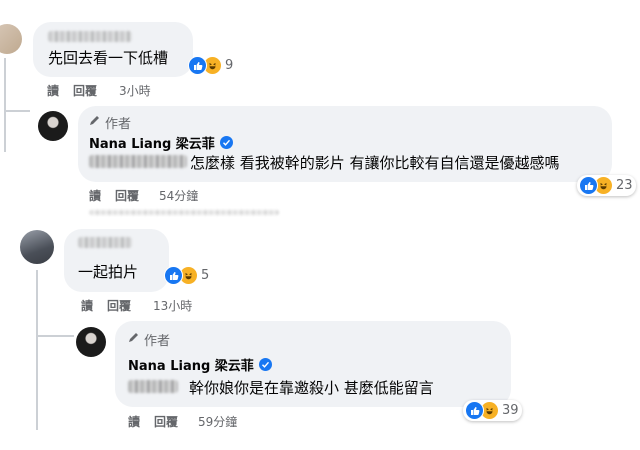 The height and width of the screenshot is (450, 640). Describe the element at coordinates (311, 388) in the screenshot. I see `reply-text: 幹你娘你是在靠邀殺小 甚麼低能留言` at that location.